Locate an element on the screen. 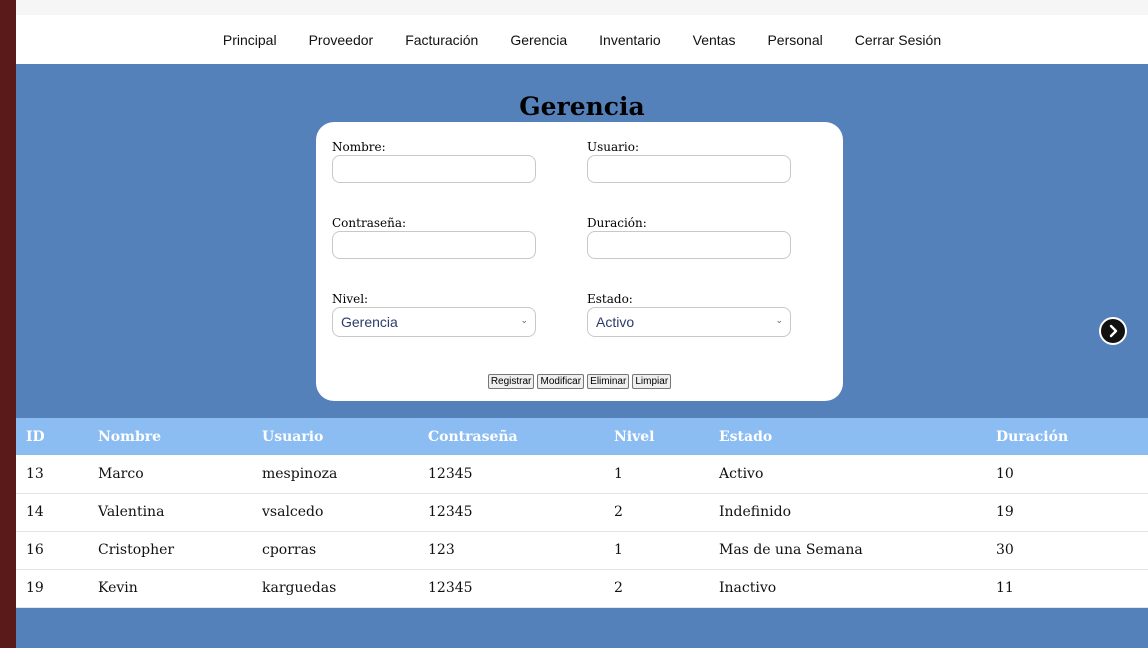 The height and width of the screenshot is (648, 1148). table-row: 13 Marco mespinoza 12345 1 Activo 10 is located at coordinates (582, 474).